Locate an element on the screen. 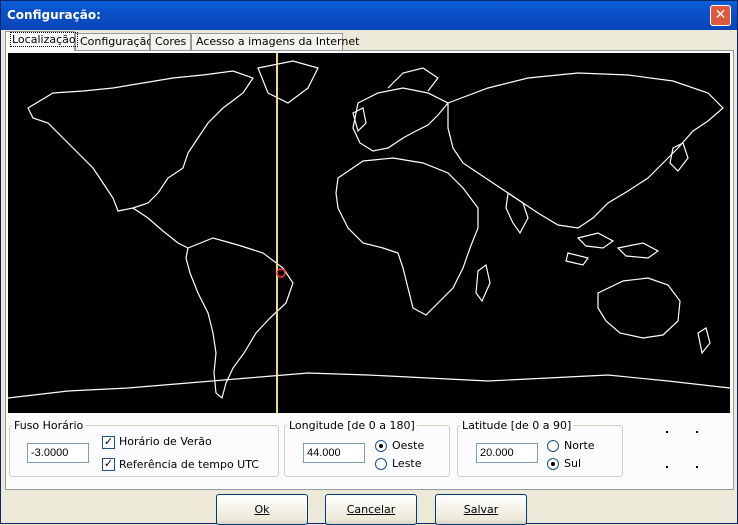 Image resolution: width=738 pixels, height=525 pixels. ok-label: Ok is located at coordinates (262, 509).